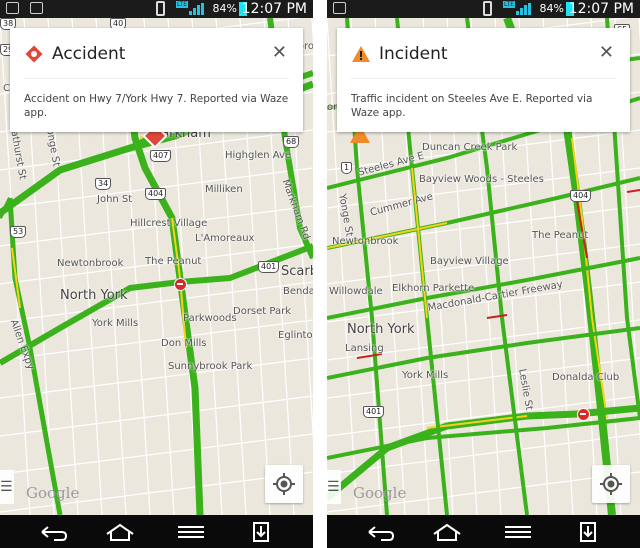 This screenshot has height=548, width=640. What do you see at coordinates (481, 179) in the screenshot?
I see `map-label: Bayview Woods - Steeles` at bounding box center [481, 179].